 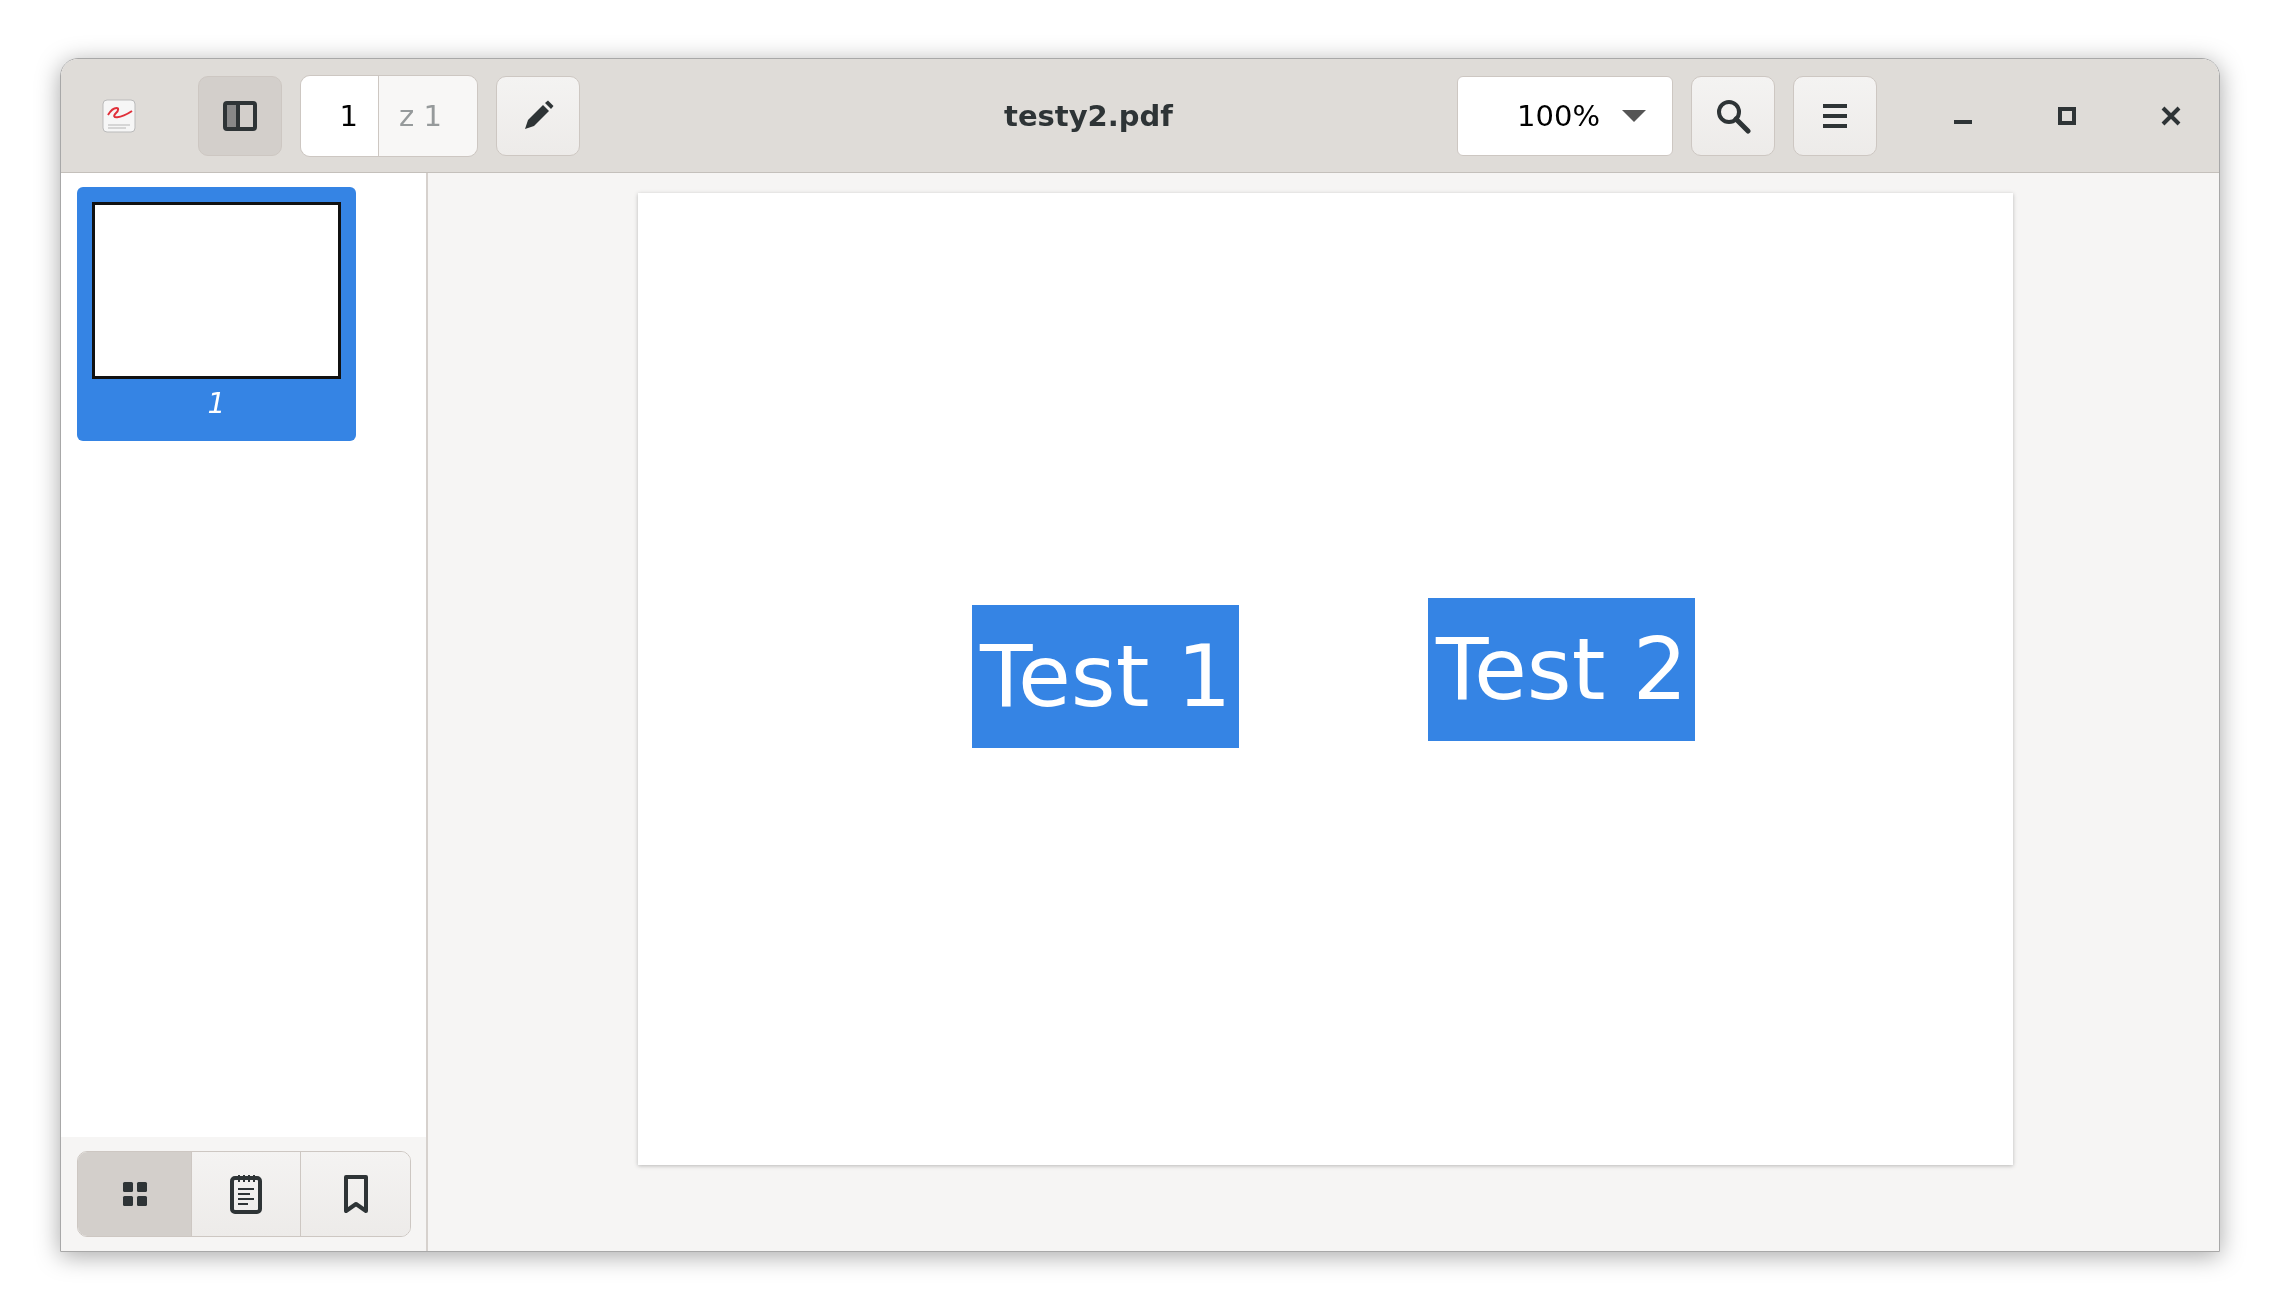 I want to click on page-number-field: 1, so click(x=340, y=115).